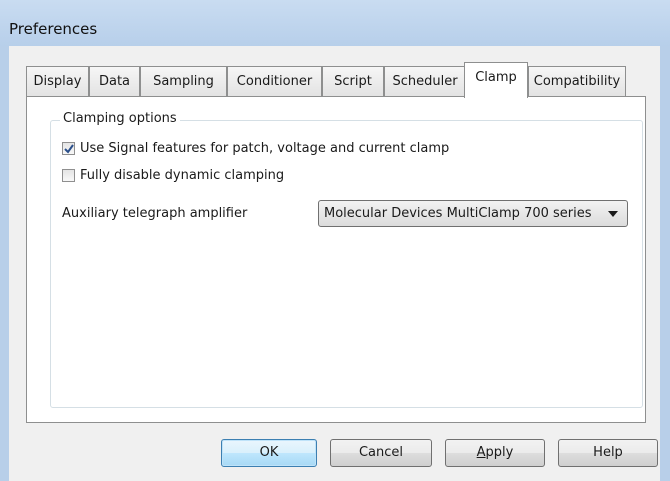  Describe the element at coordinates (613, 214) in the screenshot. I see `chevron-down-icon` at that location.